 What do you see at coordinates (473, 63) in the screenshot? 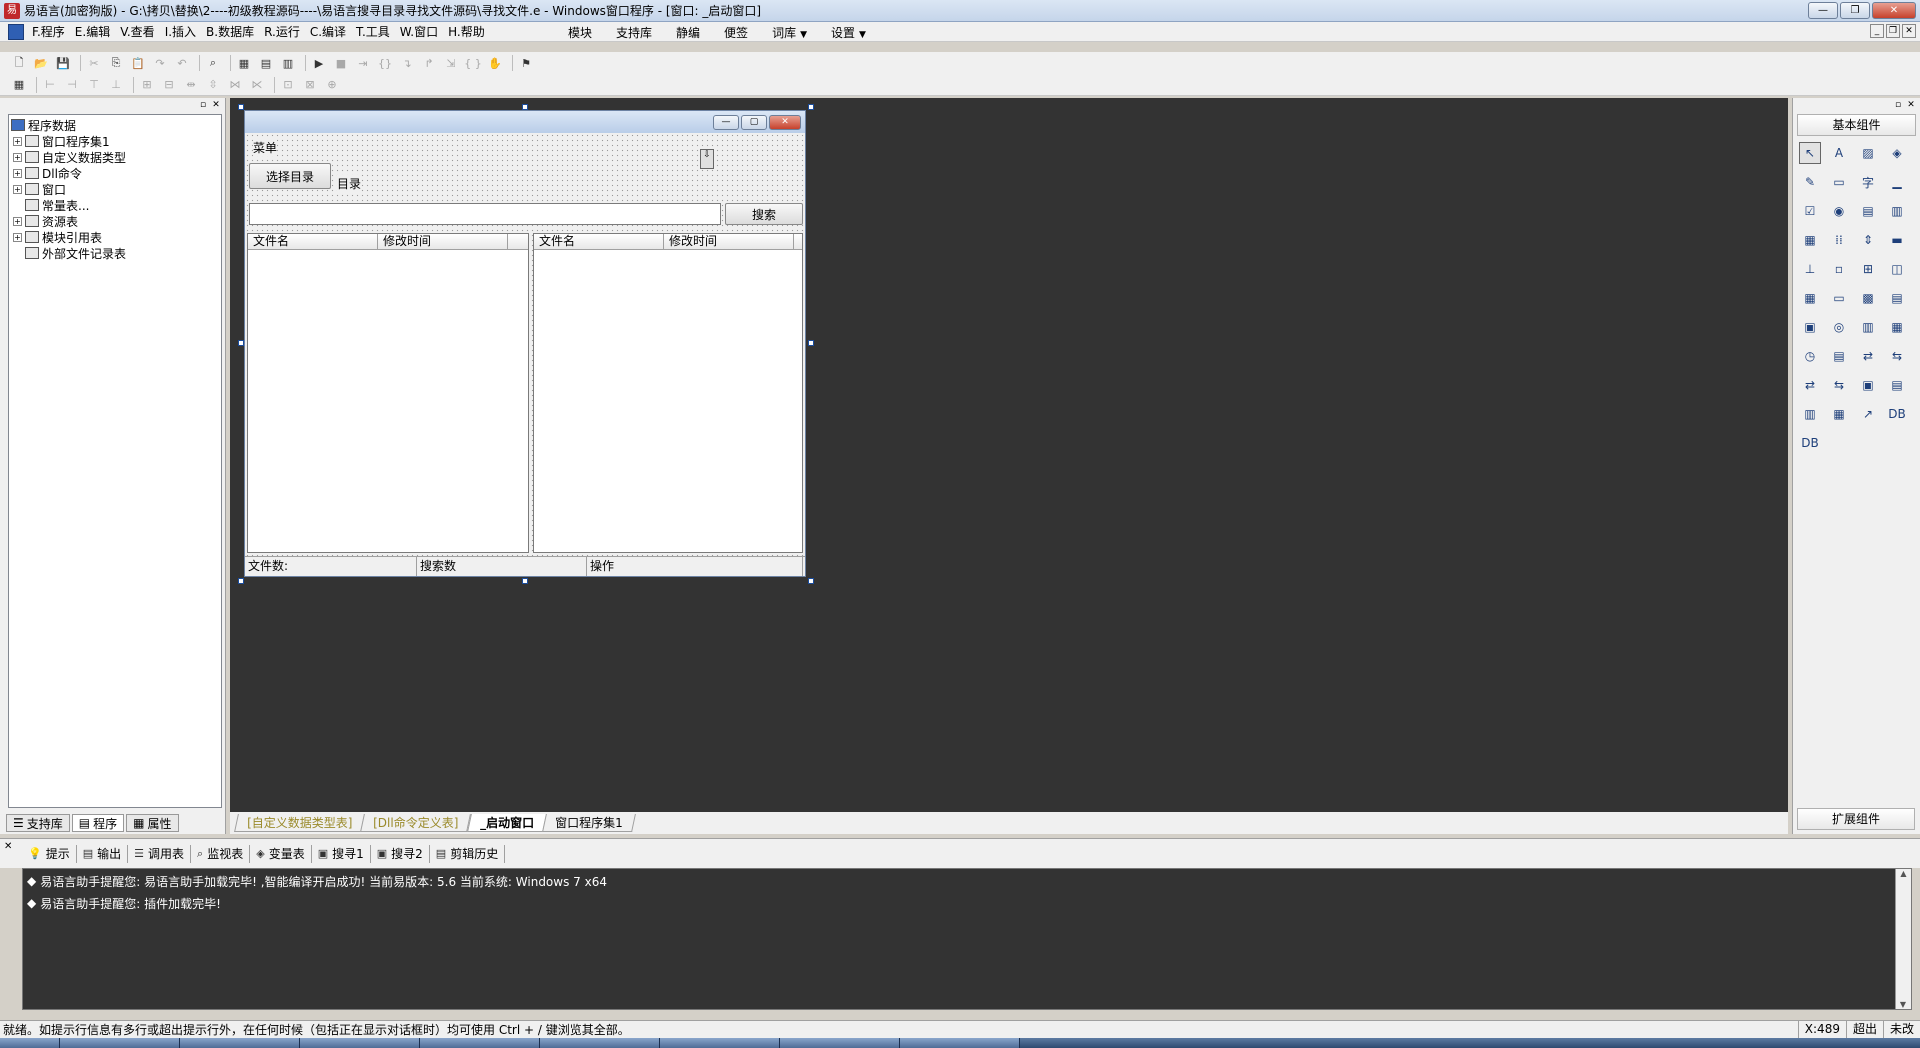
I see `breakpoint-icon: { }` at bounding box center [473, 63].